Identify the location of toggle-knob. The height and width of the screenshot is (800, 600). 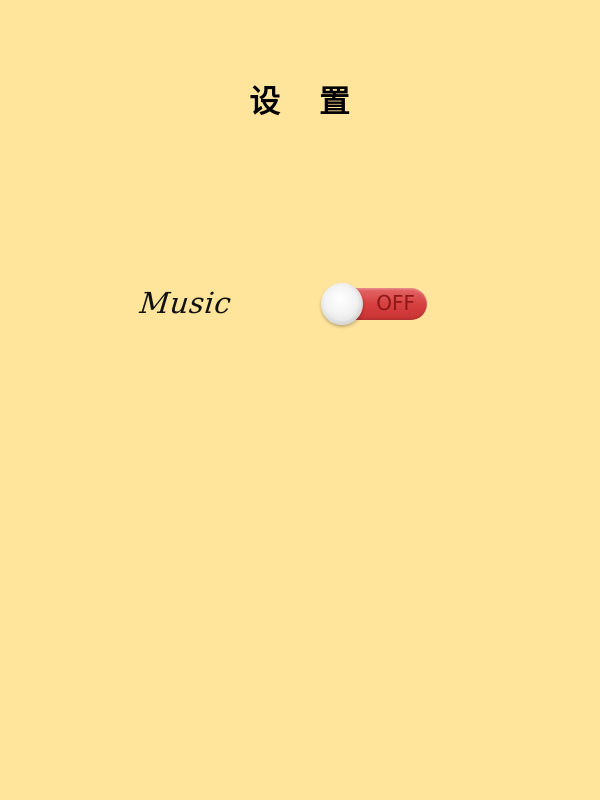
(342, 304).